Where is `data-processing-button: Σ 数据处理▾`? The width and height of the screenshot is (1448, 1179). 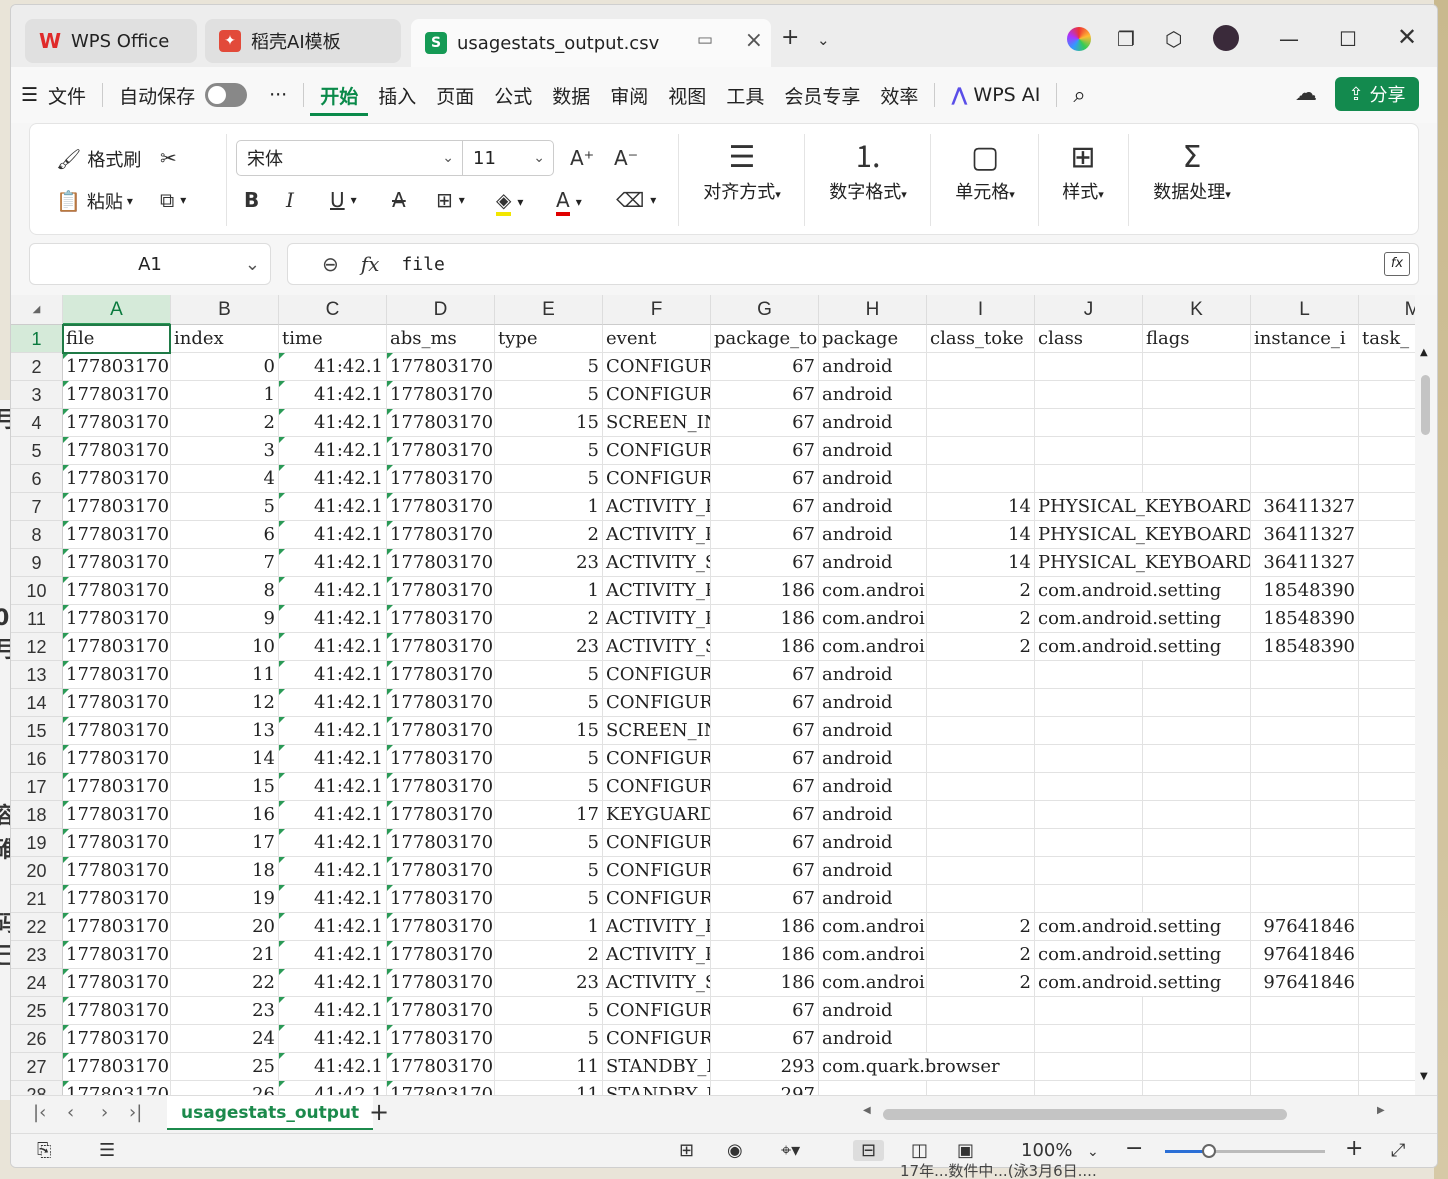
data-processing-button: Σ 数据处理▾ is located at coordinates (1192, 171).